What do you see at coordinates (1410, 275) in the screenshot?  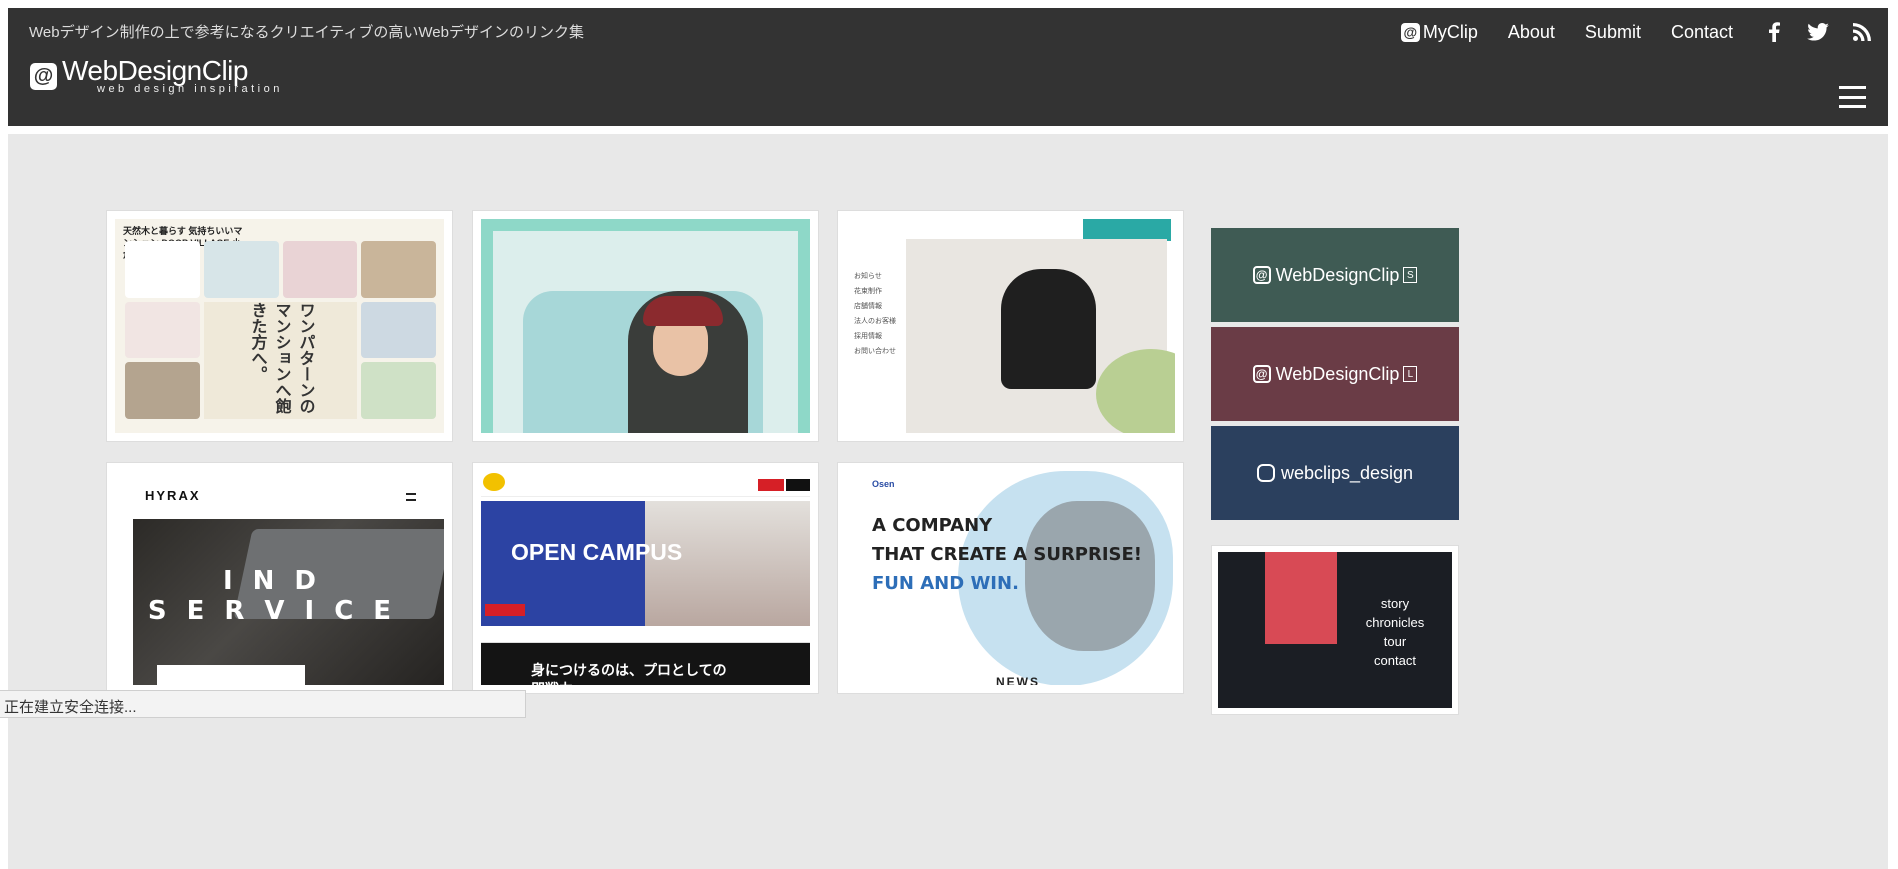 I see `banner-badge: S` at bounding box center [1410, 275].